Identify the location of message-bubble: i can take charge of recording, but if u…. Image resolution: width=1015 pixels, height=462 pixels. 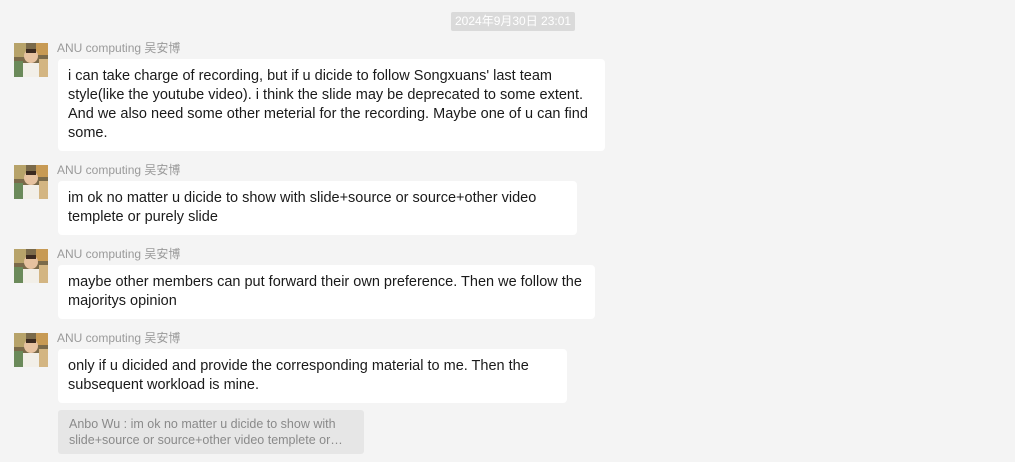
(331, 105).